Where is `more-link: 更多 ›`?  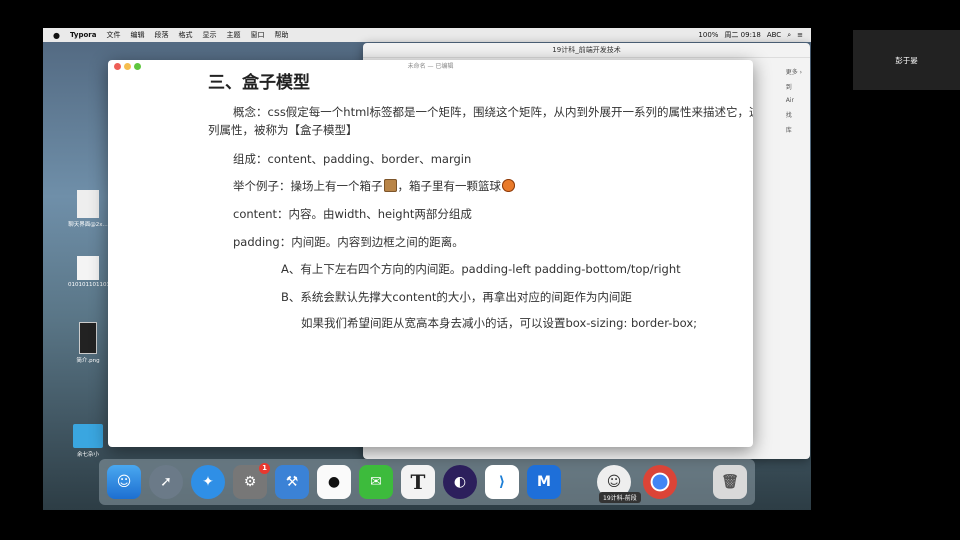 more-link: 更多 › is located at coordinates (794, 71).